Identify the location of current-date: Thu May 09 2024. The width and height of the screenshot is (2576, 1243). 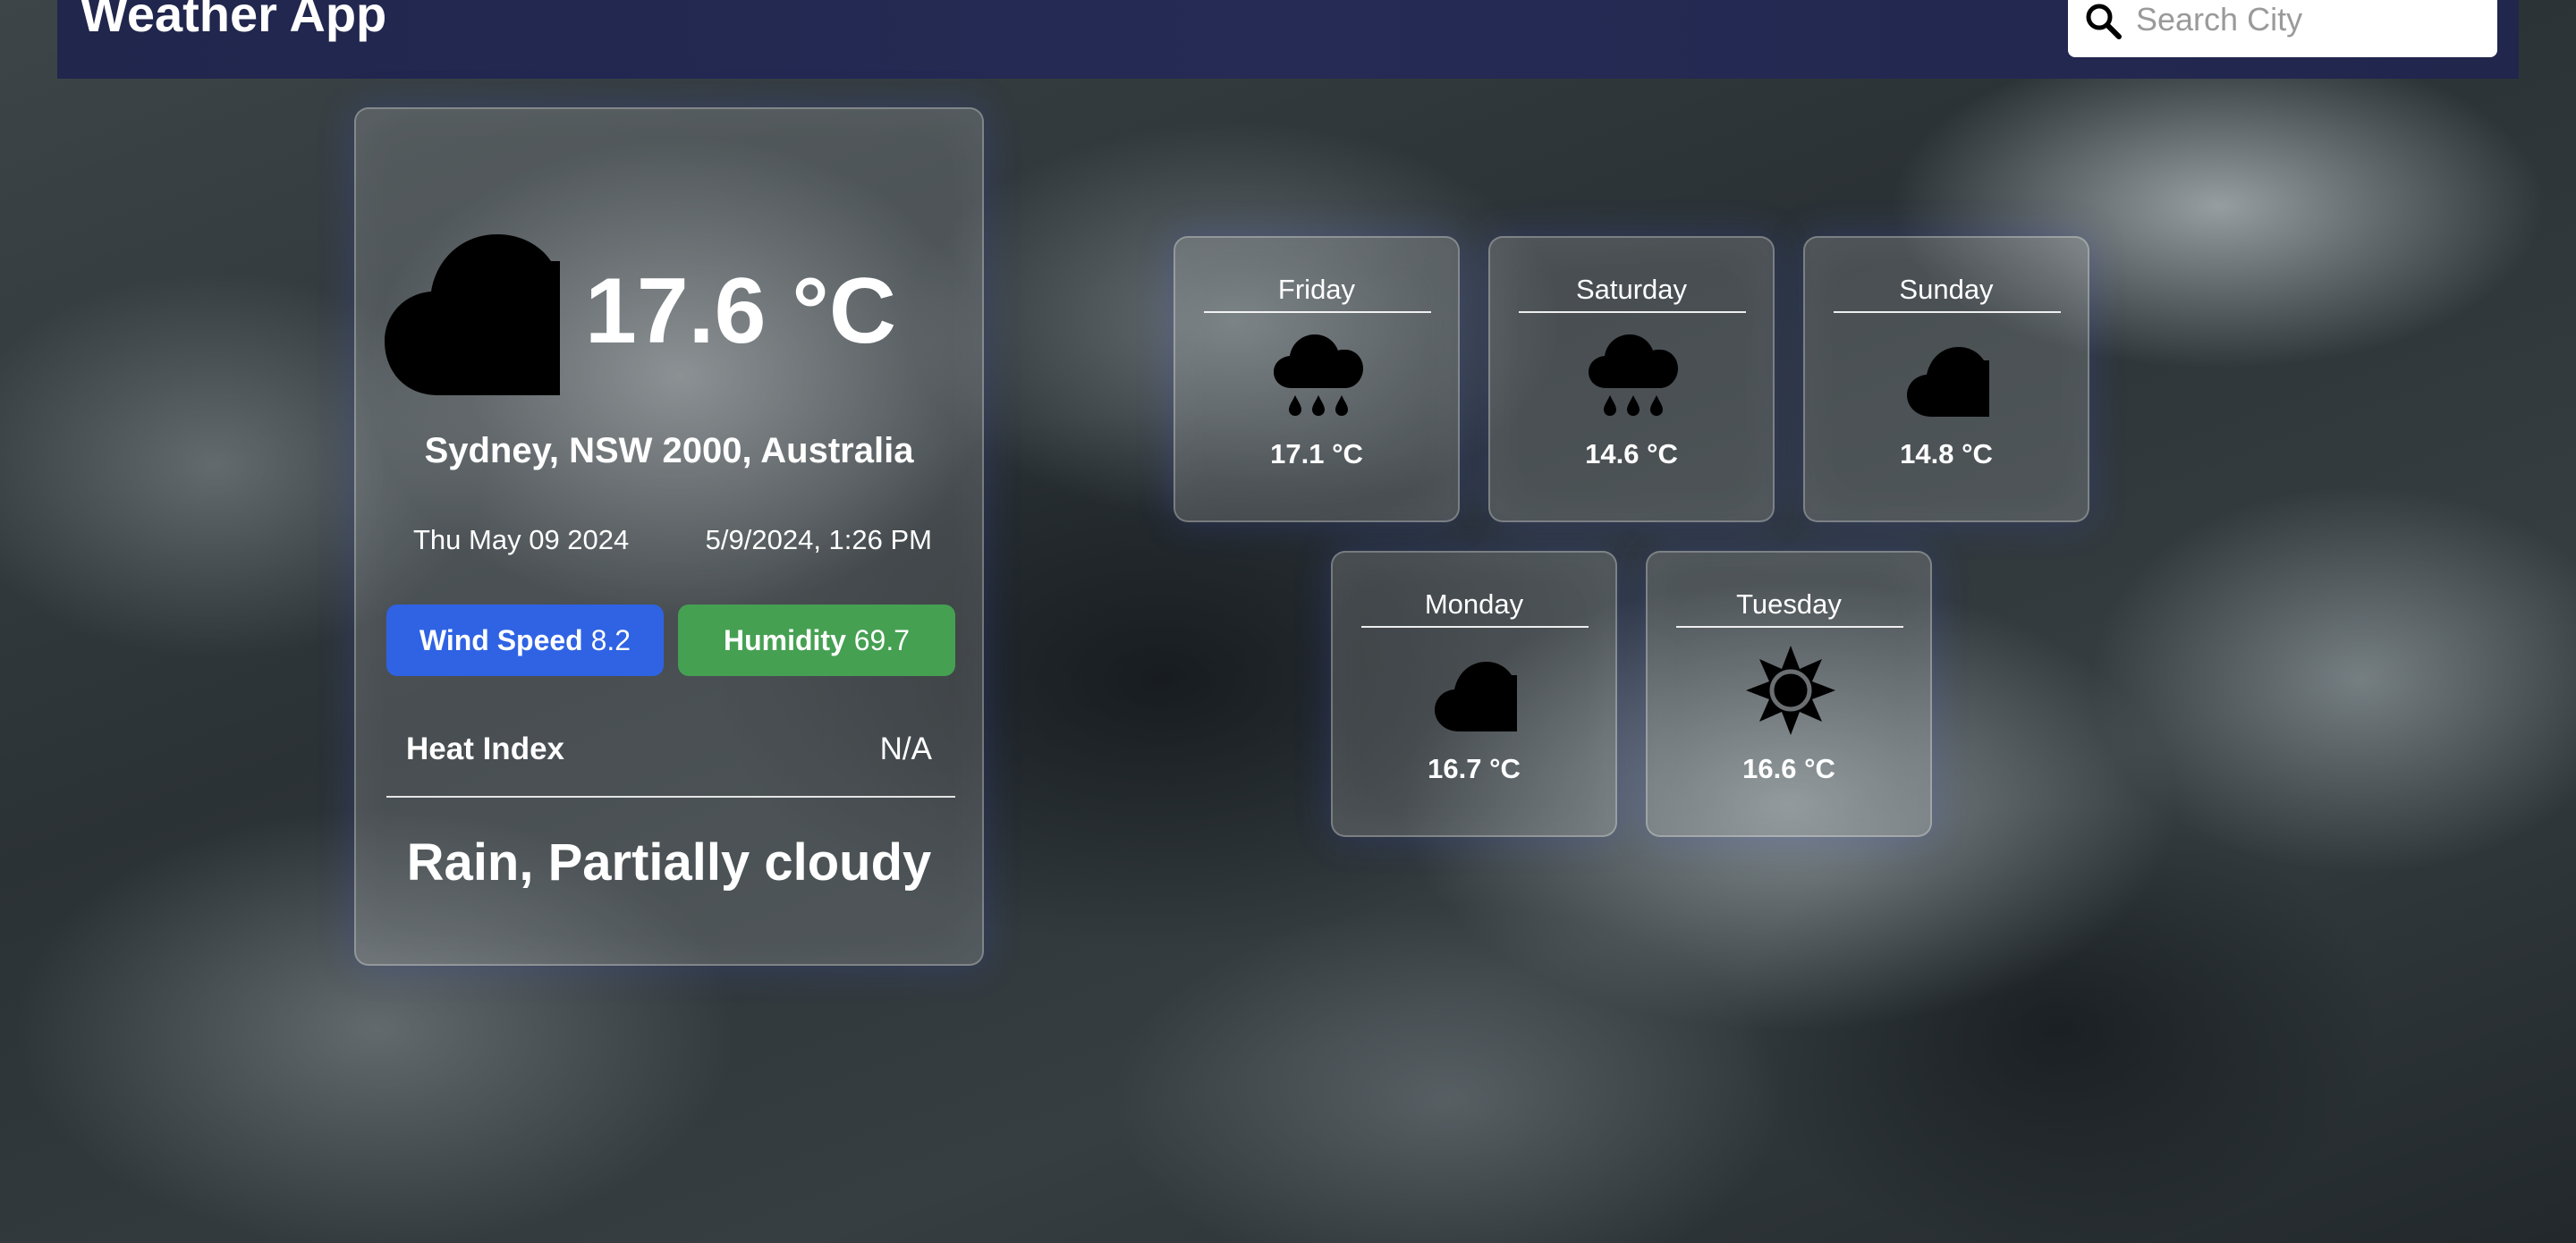
(521, 539).